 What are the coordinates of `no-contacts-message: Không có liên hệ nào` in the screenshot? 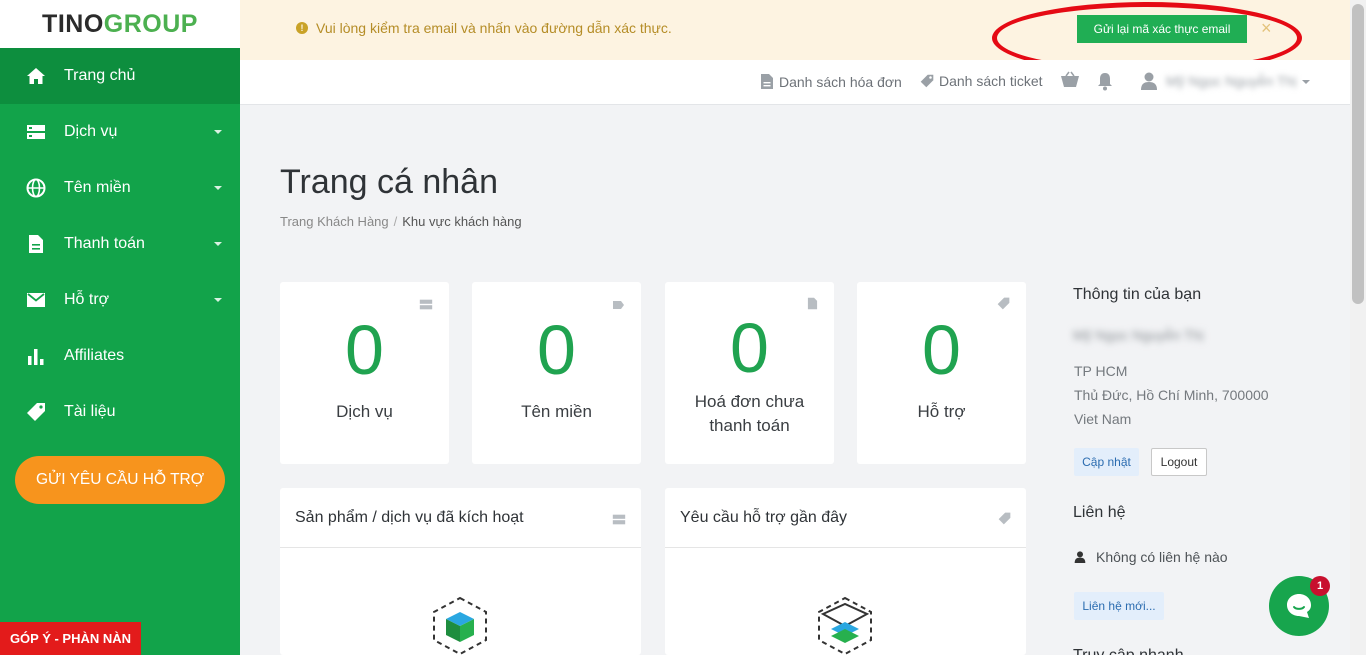 It's located at (1151, 557).